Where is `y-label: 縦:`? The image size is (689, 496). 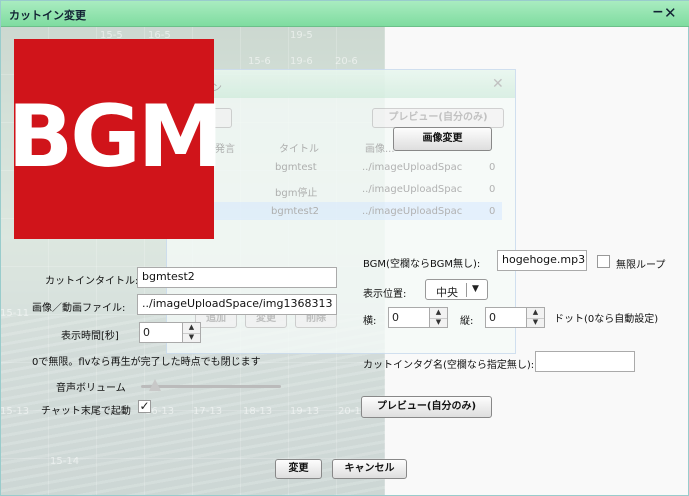 y-label: 縦: is located at coordinates (467, 321).